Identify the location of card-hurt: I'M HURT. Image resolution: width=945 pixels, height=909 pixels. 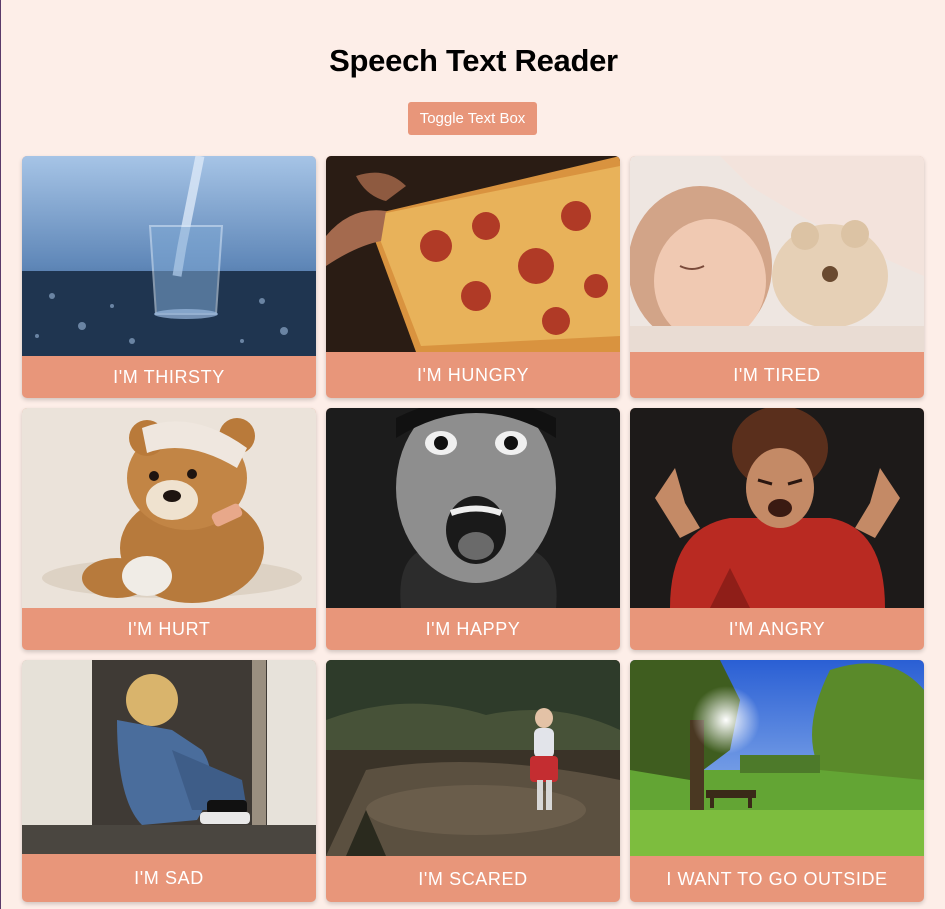
(169, 529).